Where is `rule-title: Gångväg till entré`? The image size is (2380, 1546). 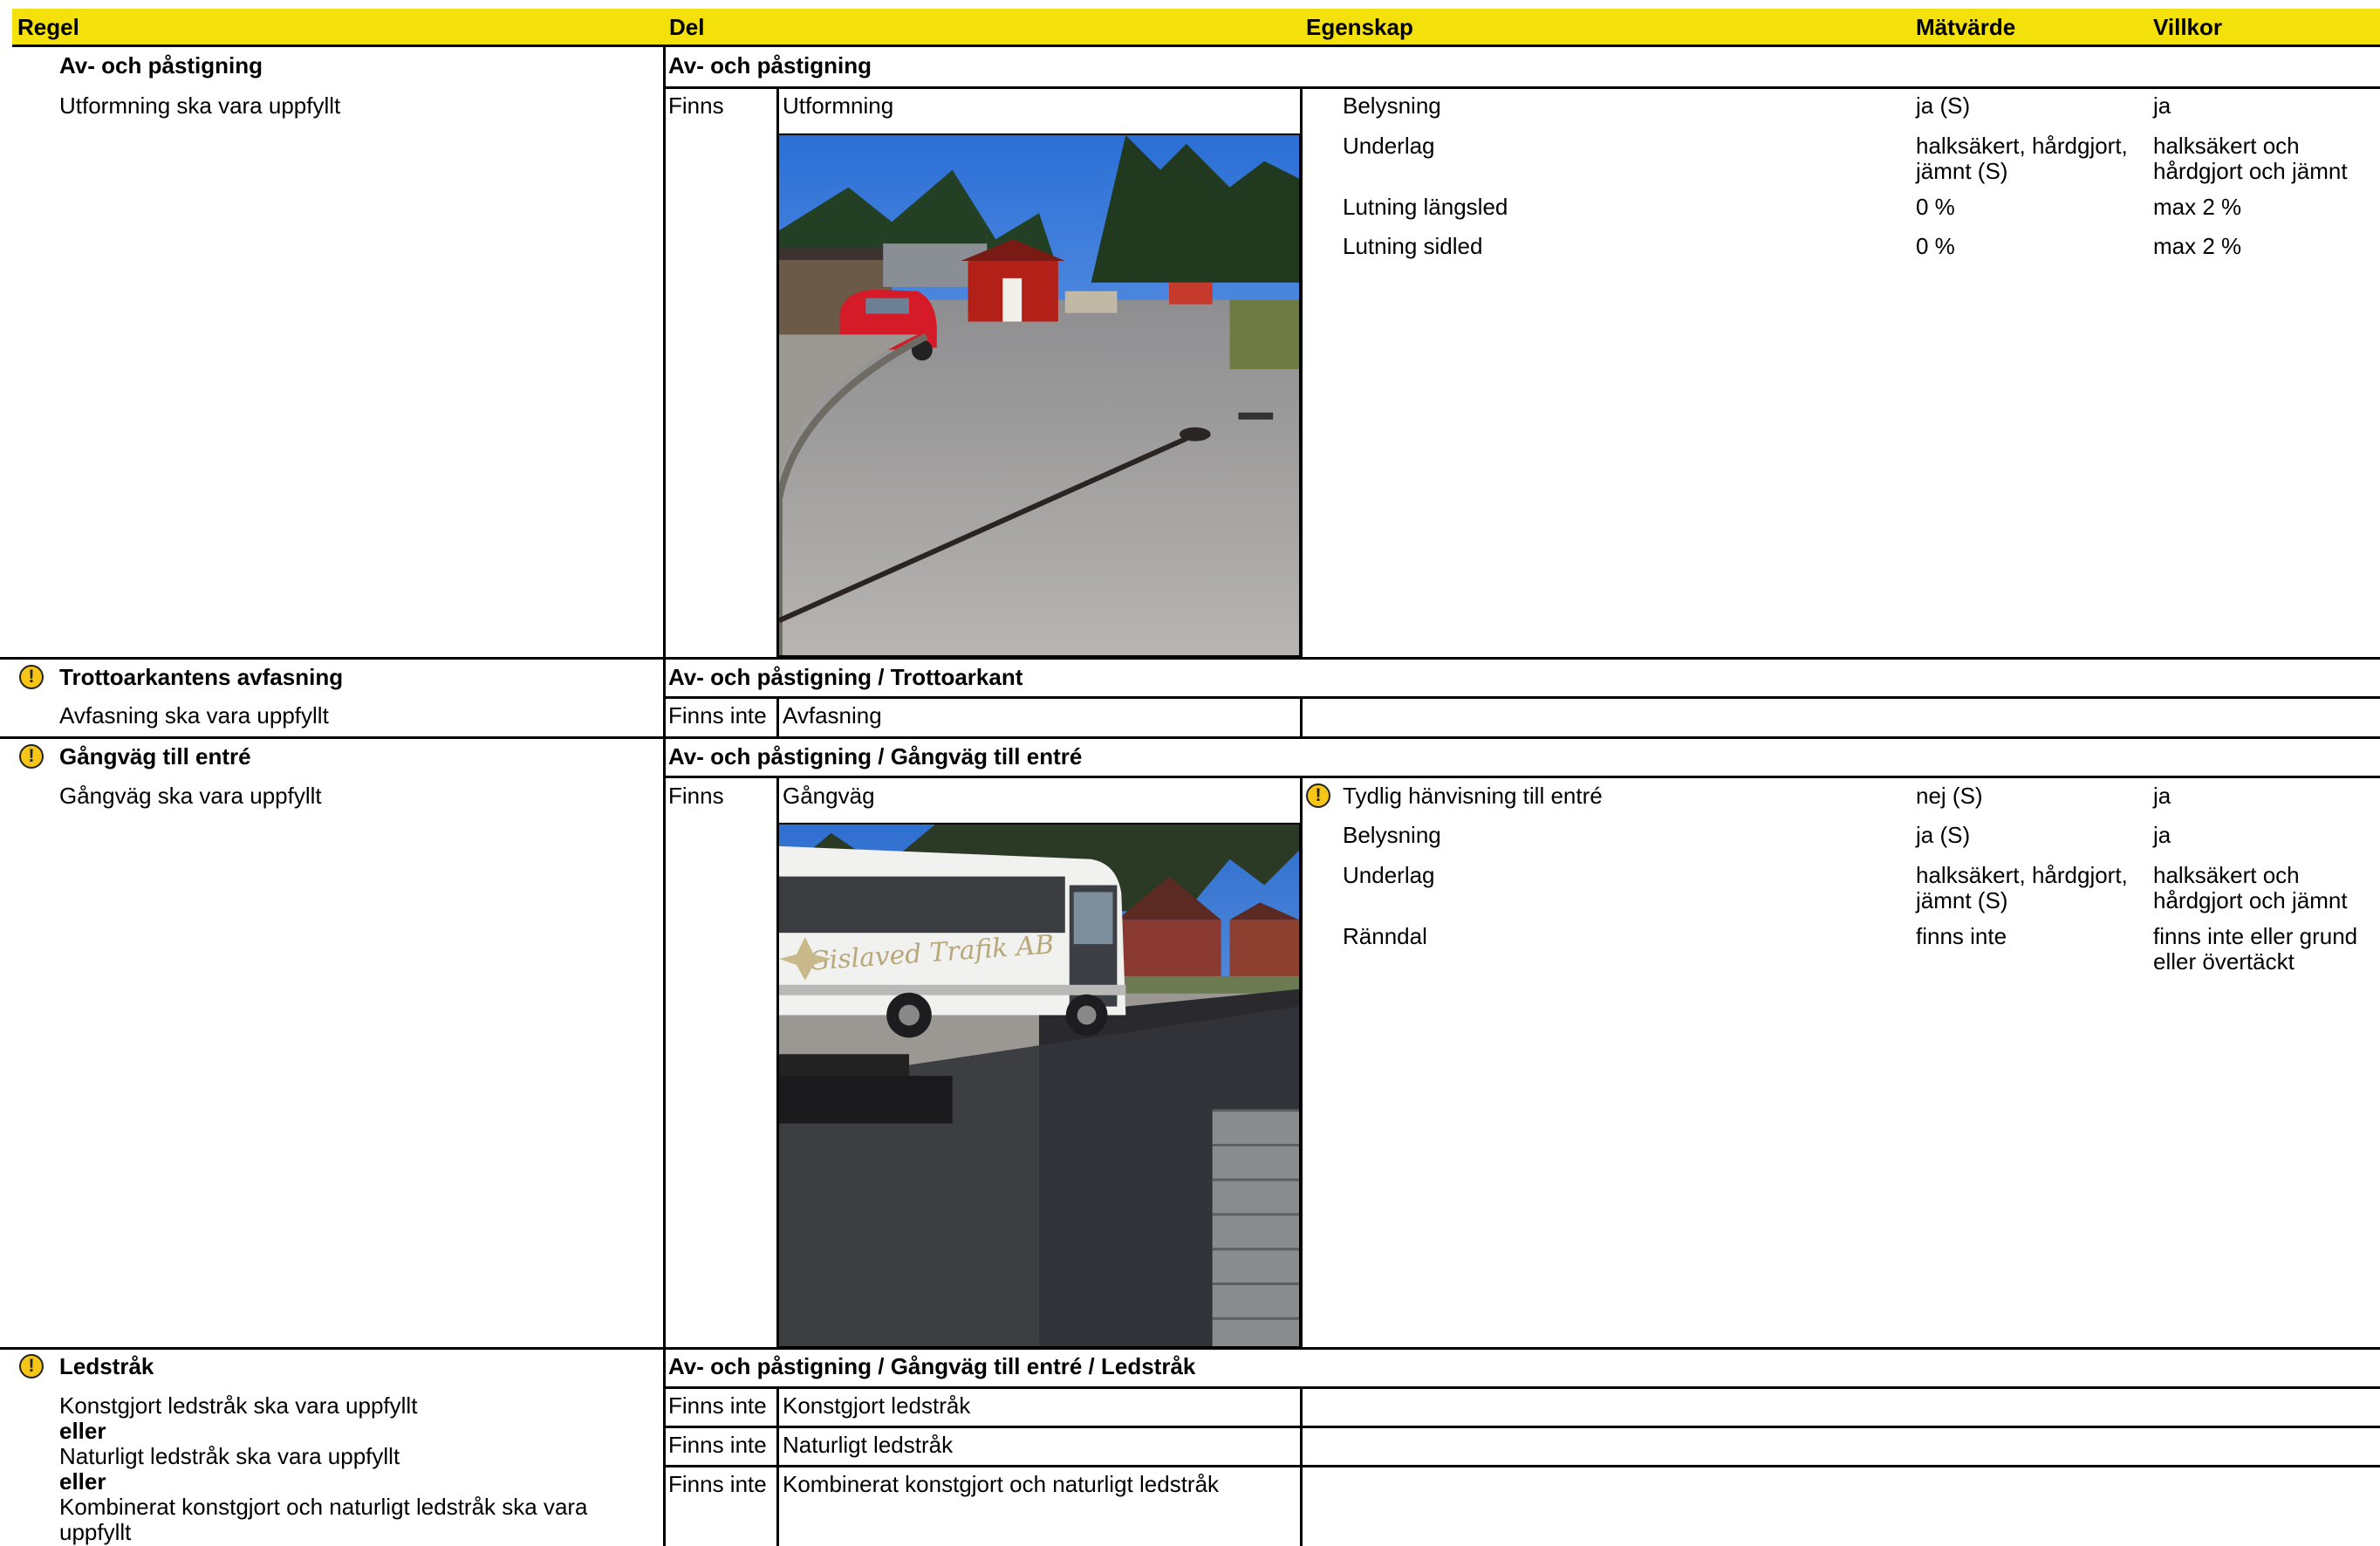 rule-title: Gångväg till entré is located at coordinates (155, 756).